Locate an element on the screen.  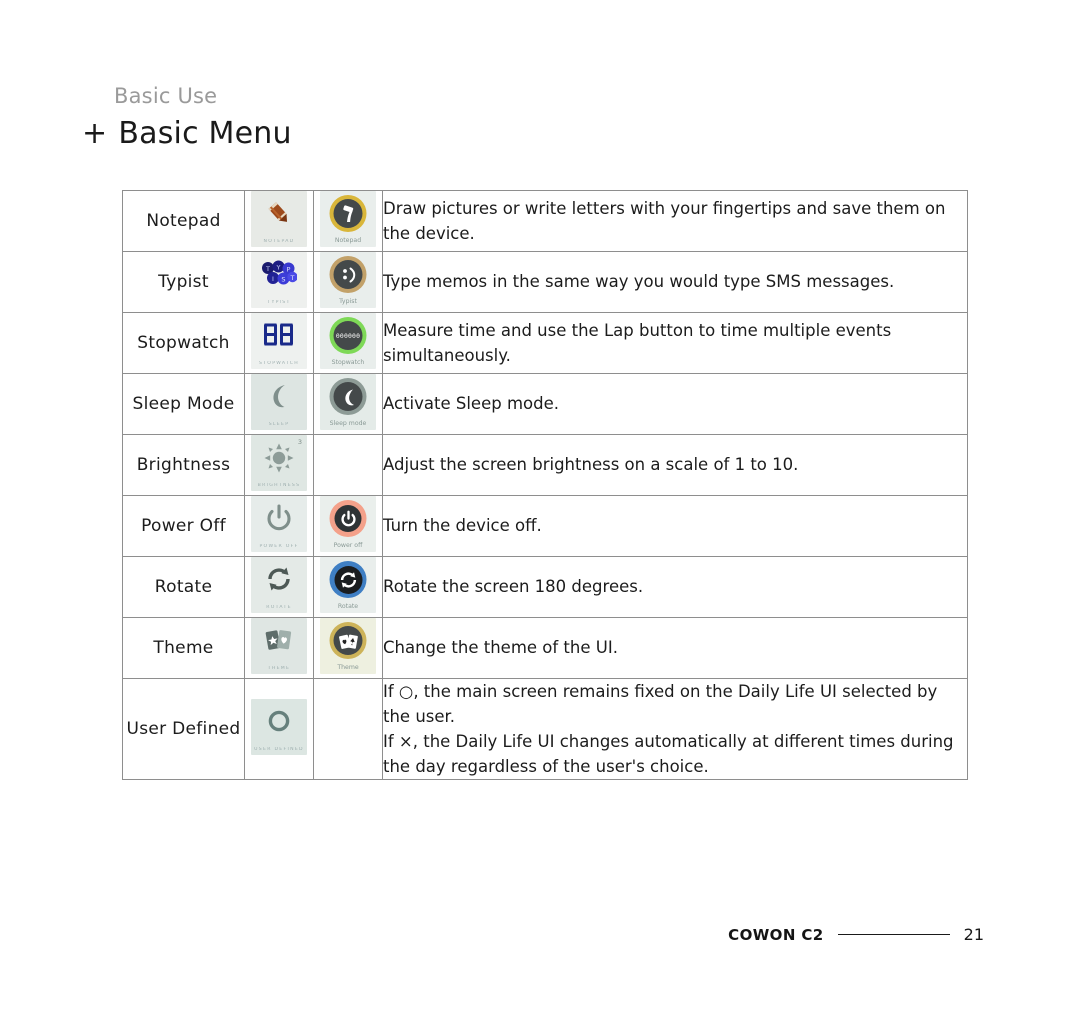
badge-caption: Typist is located at coordinates (348, 301).